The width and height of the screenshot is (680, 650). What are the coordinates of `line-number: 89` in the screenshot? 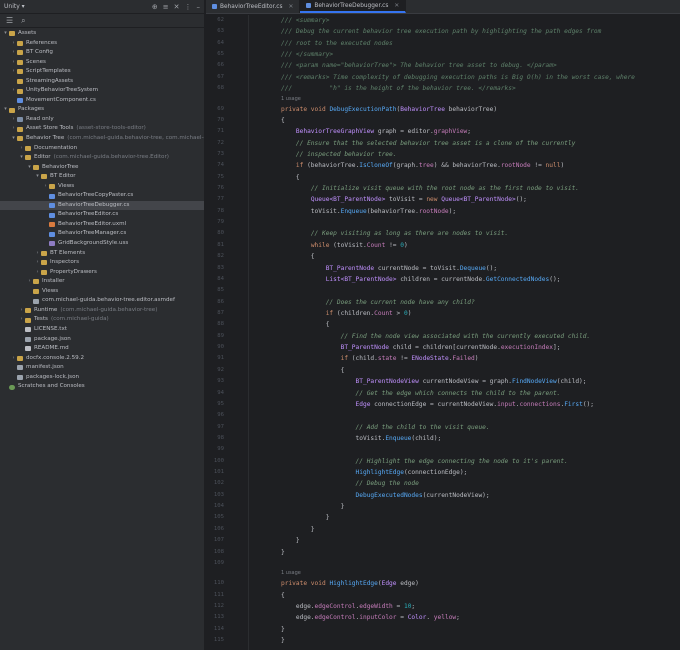 It's located at (220, 335).